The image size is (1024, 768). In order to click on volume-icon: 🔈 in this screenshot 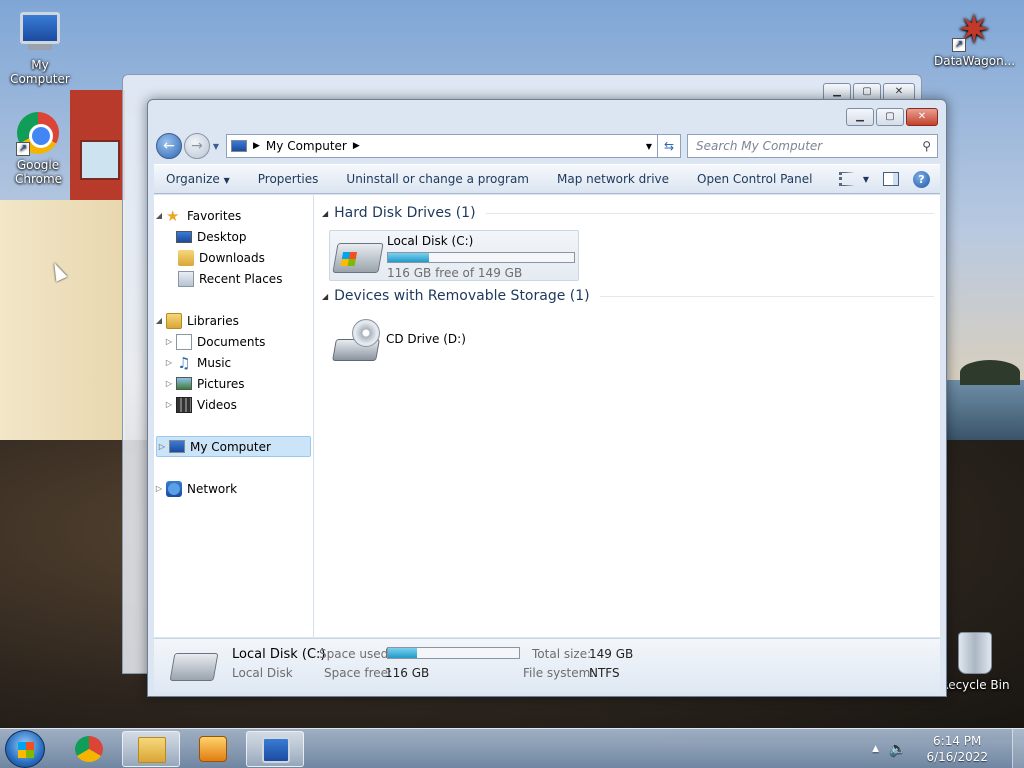, I will do `click(897, 749)`.